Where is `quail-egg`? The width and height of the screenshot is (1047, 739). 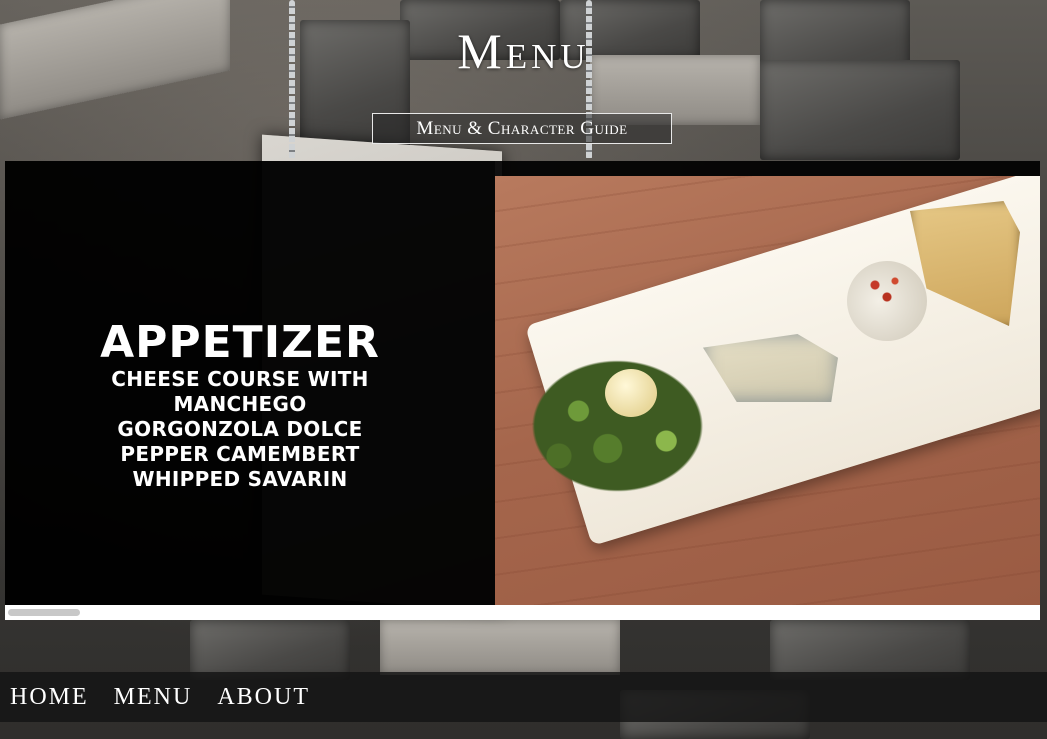 quail-egg is located at coordinates (631, 393).